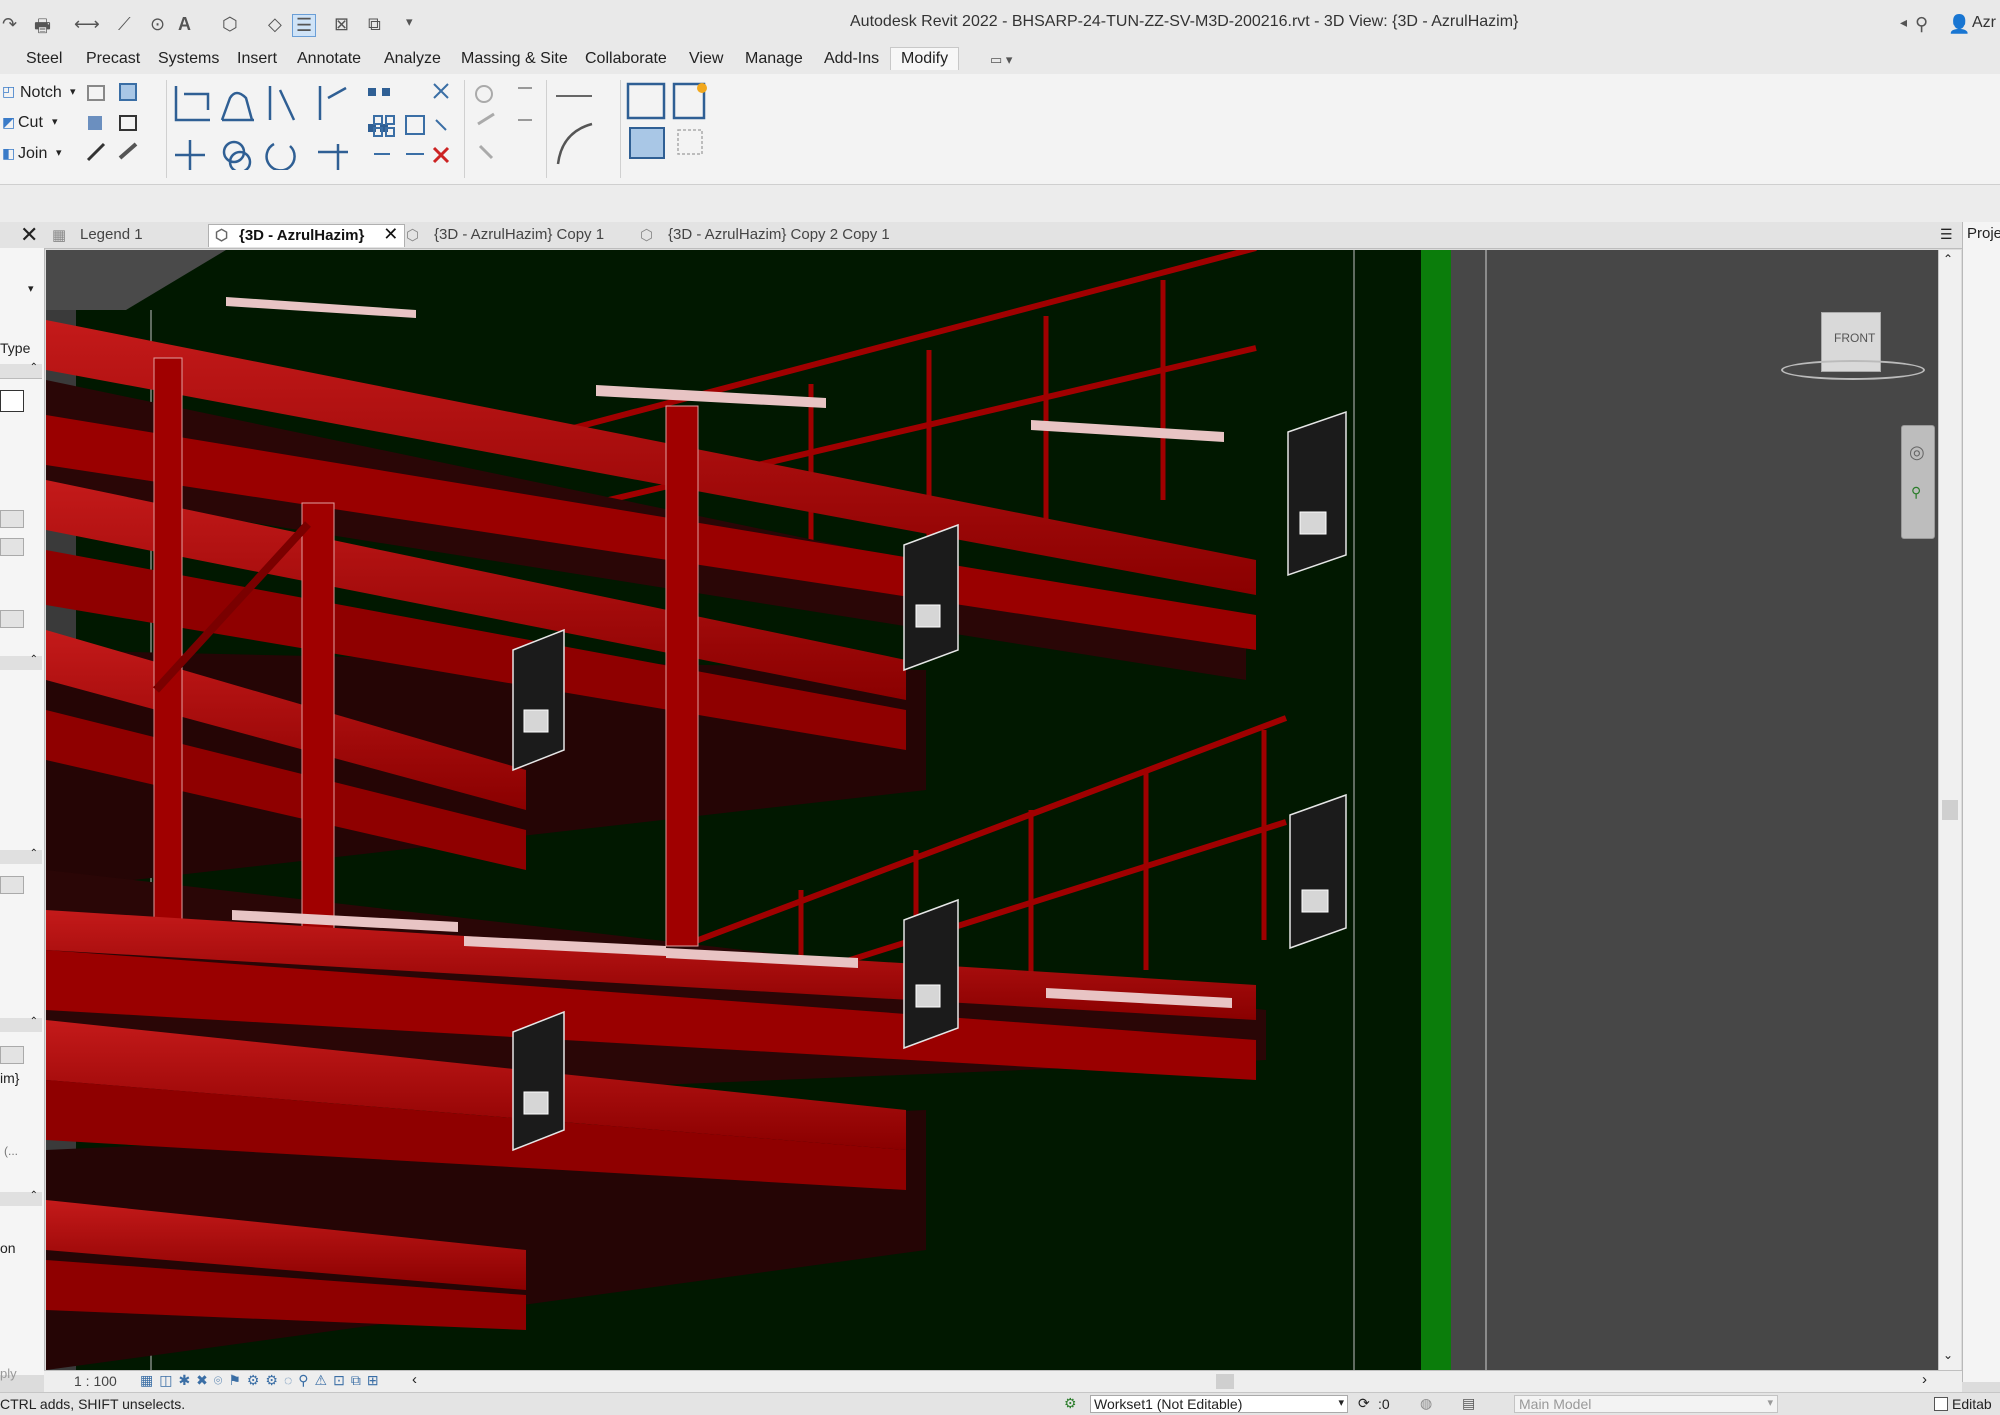 Image resolution: width=2000 pixels, height=1415 pixels. What do you see at coordinates (1225, 1381) in the screenshot?
I see `horizontal-scroll-thumb` at bounding box center [1225, 1381].